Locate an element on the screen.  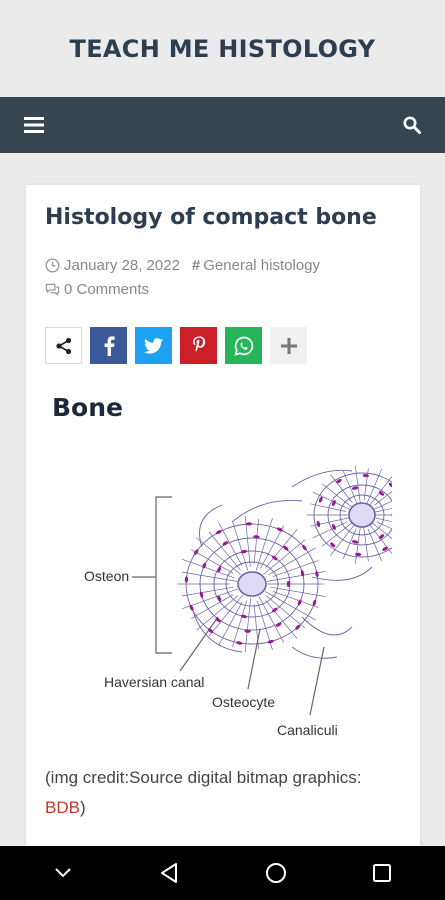
search-icon is located at coordinates (412, 125).